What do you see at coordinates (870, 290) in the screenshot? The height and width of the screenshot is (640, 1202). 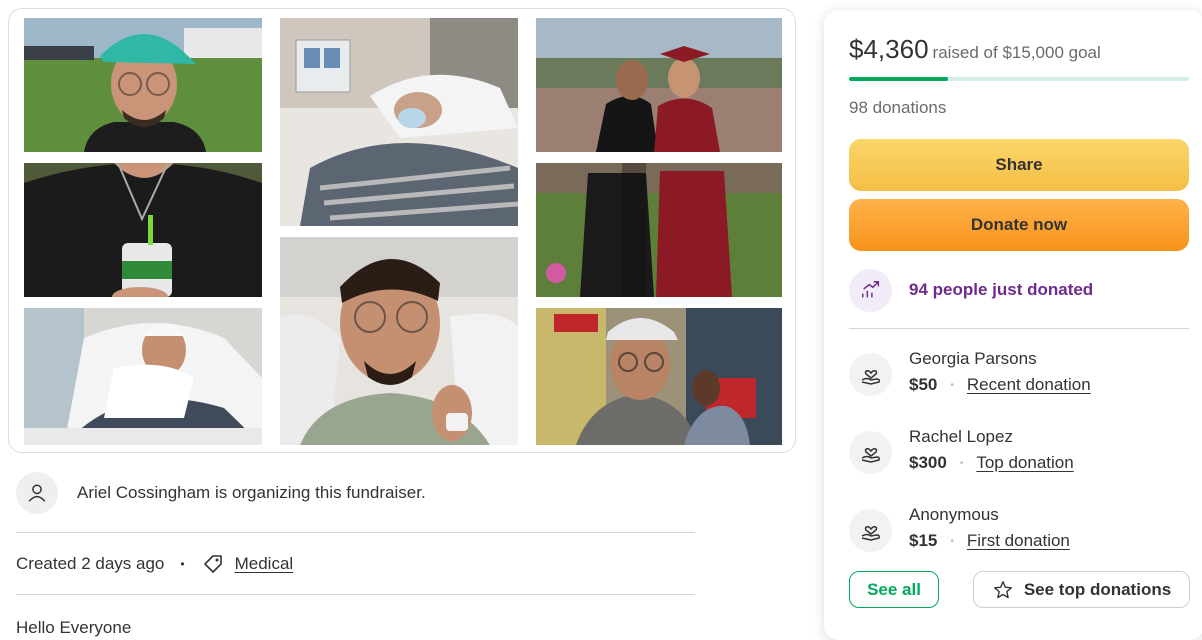 I see `trending-up-icon` at bounding box center [870, 290].